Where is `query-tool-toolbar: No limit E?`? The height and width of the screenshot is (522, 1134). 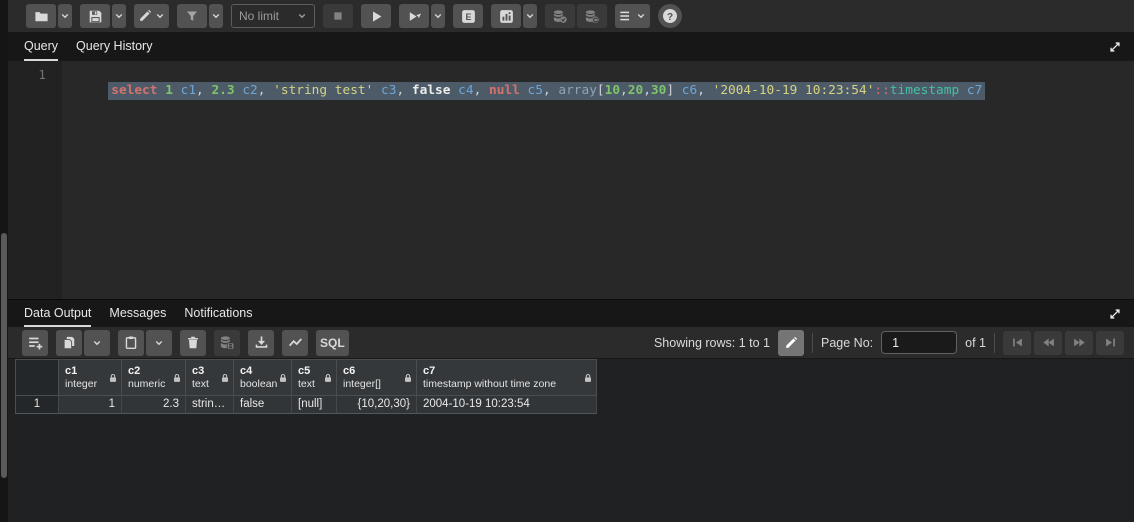
query-tool-toolbar: No limit E? is located at coordinates (571, 16).